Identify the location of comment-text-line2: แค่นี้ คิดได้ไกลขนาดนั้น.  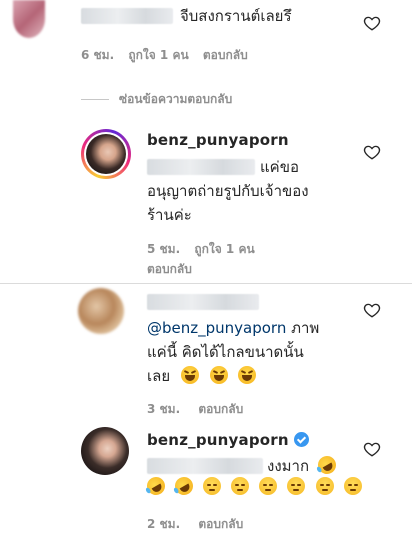
(225, 352).